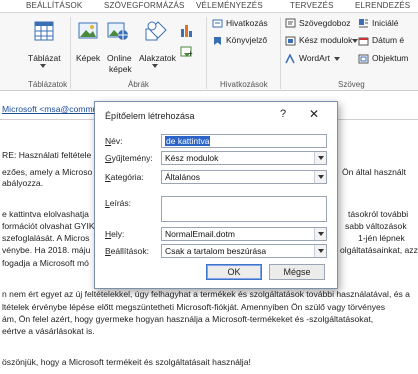 The image size is (418, 374). What do you see at coordinates (119, 58) in the screenshot?
I see `online-pictures-label-1: Online` at bounding box center [119, 58].